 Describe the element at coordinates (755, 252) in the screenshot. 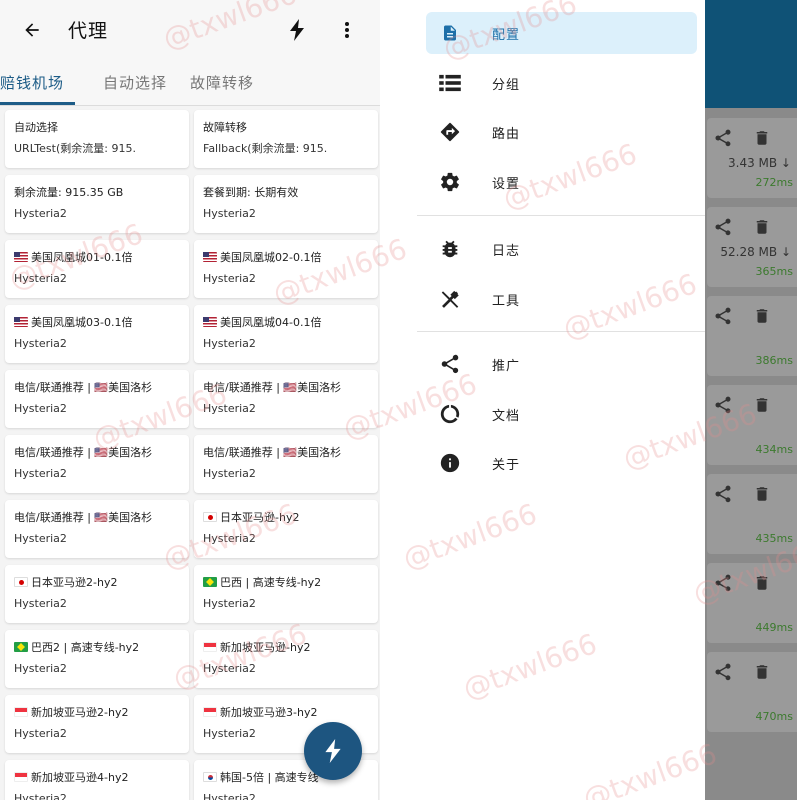

I see `profile-size: 52.28 MB ↓` at that location.